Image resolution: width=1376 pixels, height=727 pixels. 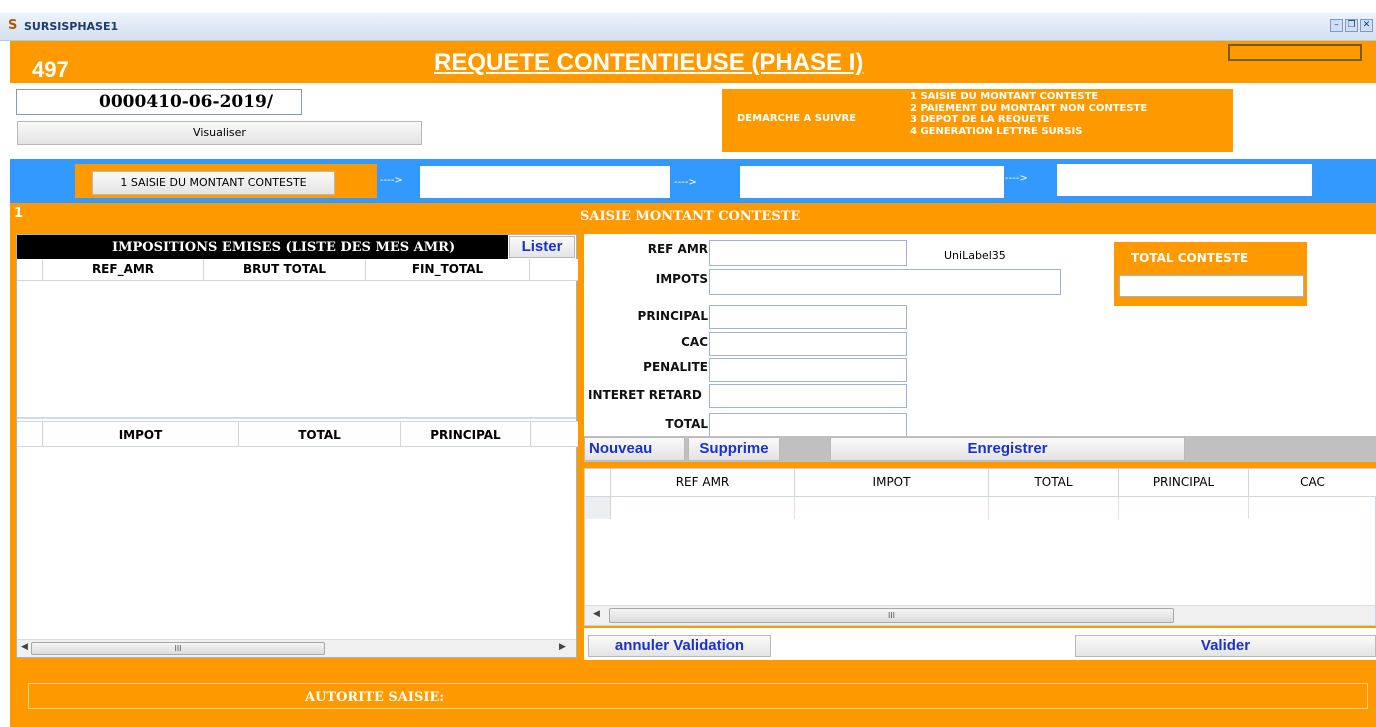 I want to click on right-grid-header: REF AMR IMPOT TOTAL PRINCIPAL CAC, so click(x=980, y=483).